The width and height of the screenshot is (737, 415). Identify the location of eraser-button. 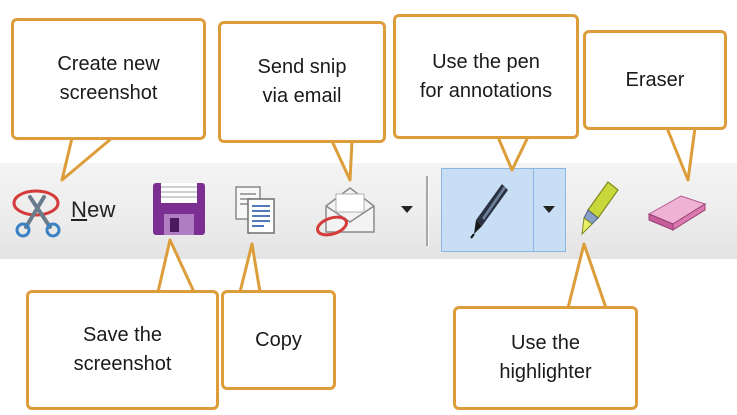
(677, 209).